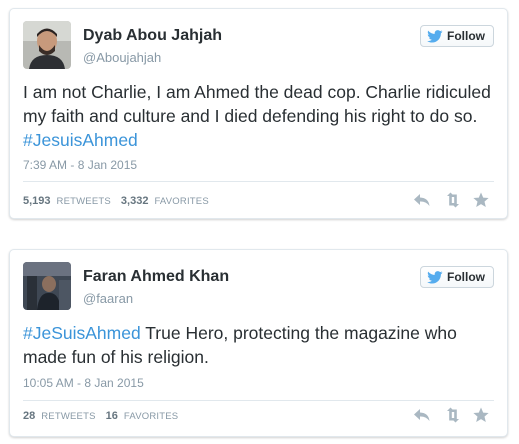  I want to click on hashtag-link: #JeSuisAhmed, so click(82, 333).